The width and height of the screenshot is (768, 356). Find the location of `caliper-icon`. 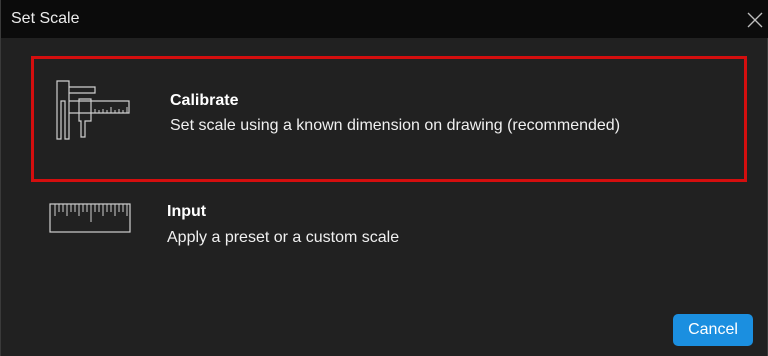

caliper-icon is located at coordinates (93, 110).